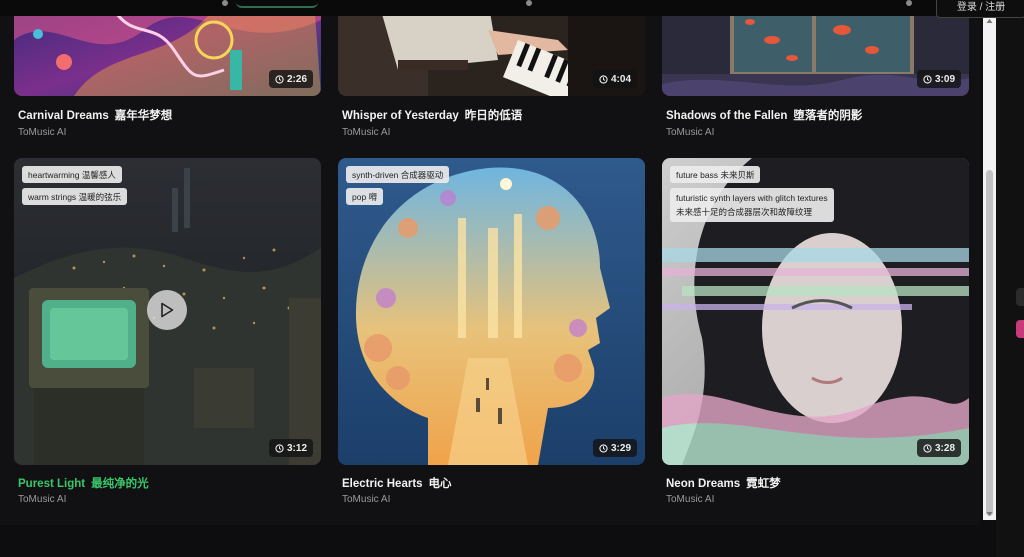  I want to click on duration-badge: 3:29, so click(614, 448).